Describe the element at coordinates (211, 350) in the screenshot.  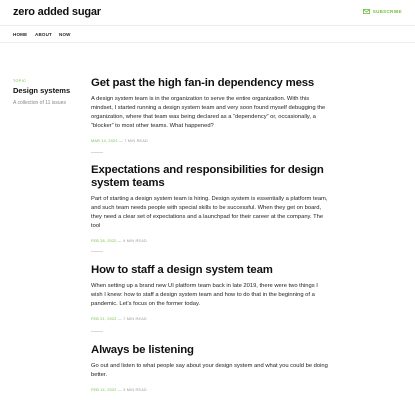
I see `post-title-link: Always be listening` at that location.